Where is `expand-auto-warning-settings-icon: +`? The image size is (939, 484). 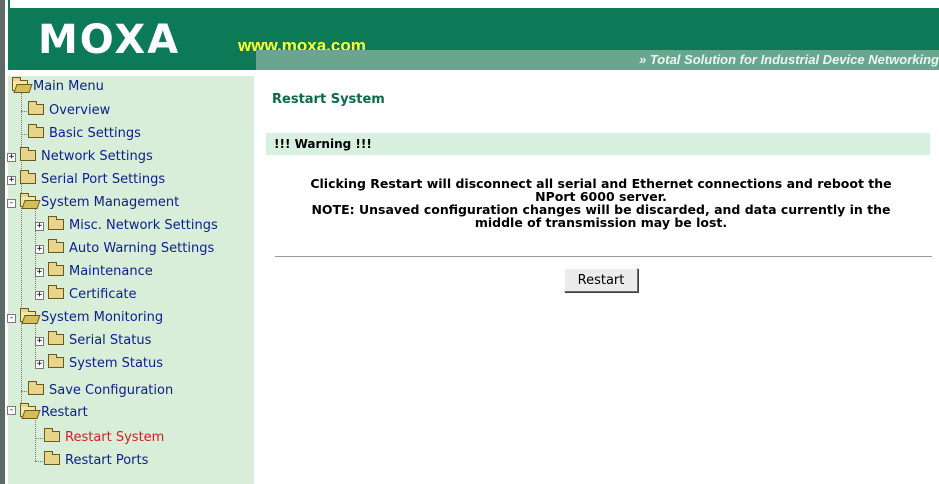
expand-auto-warning-settings-icon: + is located at coordinates (39, 249).